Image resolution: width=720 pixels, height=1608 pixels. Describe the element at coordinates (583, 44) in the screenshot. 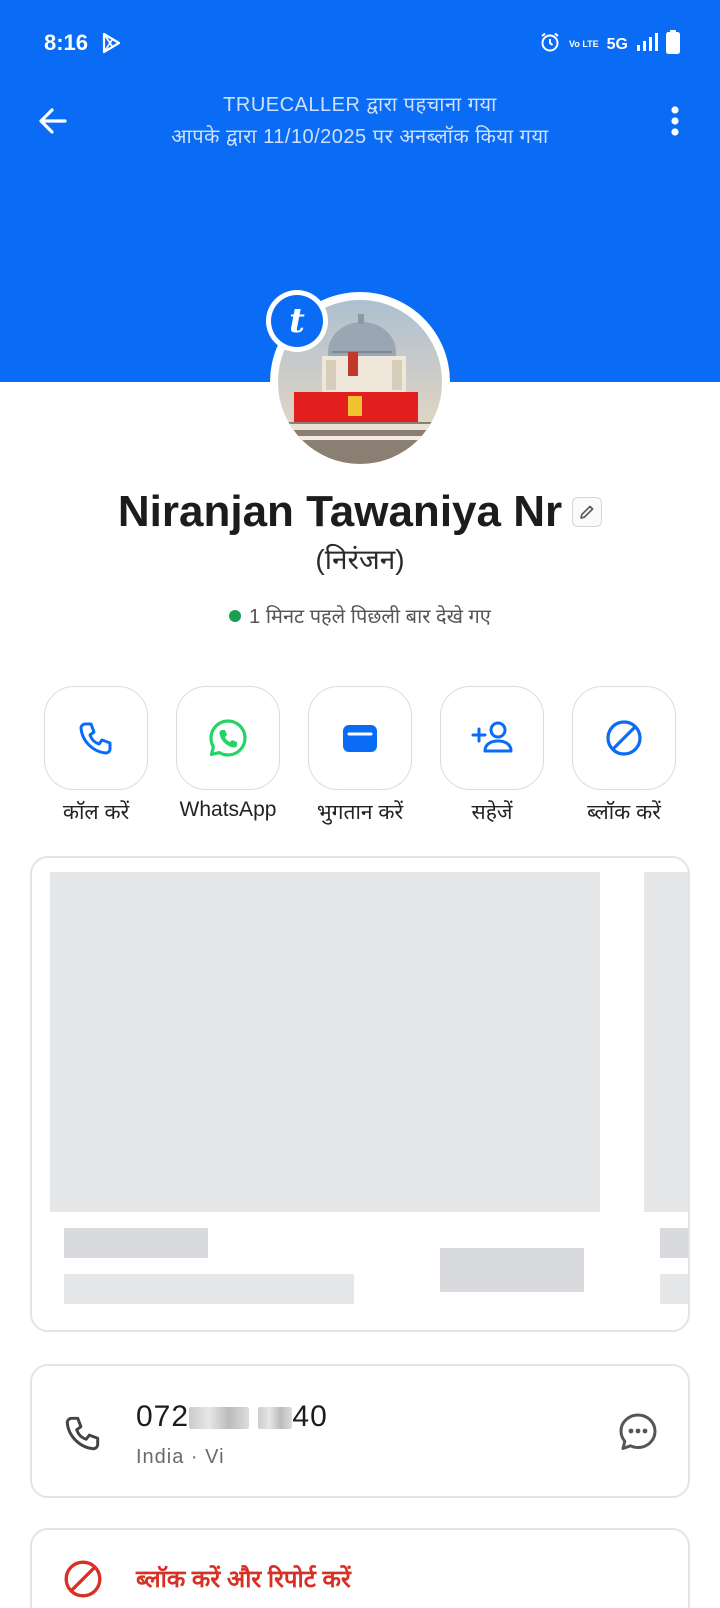

I see `volte-indicator: Vo LTE` at that location.